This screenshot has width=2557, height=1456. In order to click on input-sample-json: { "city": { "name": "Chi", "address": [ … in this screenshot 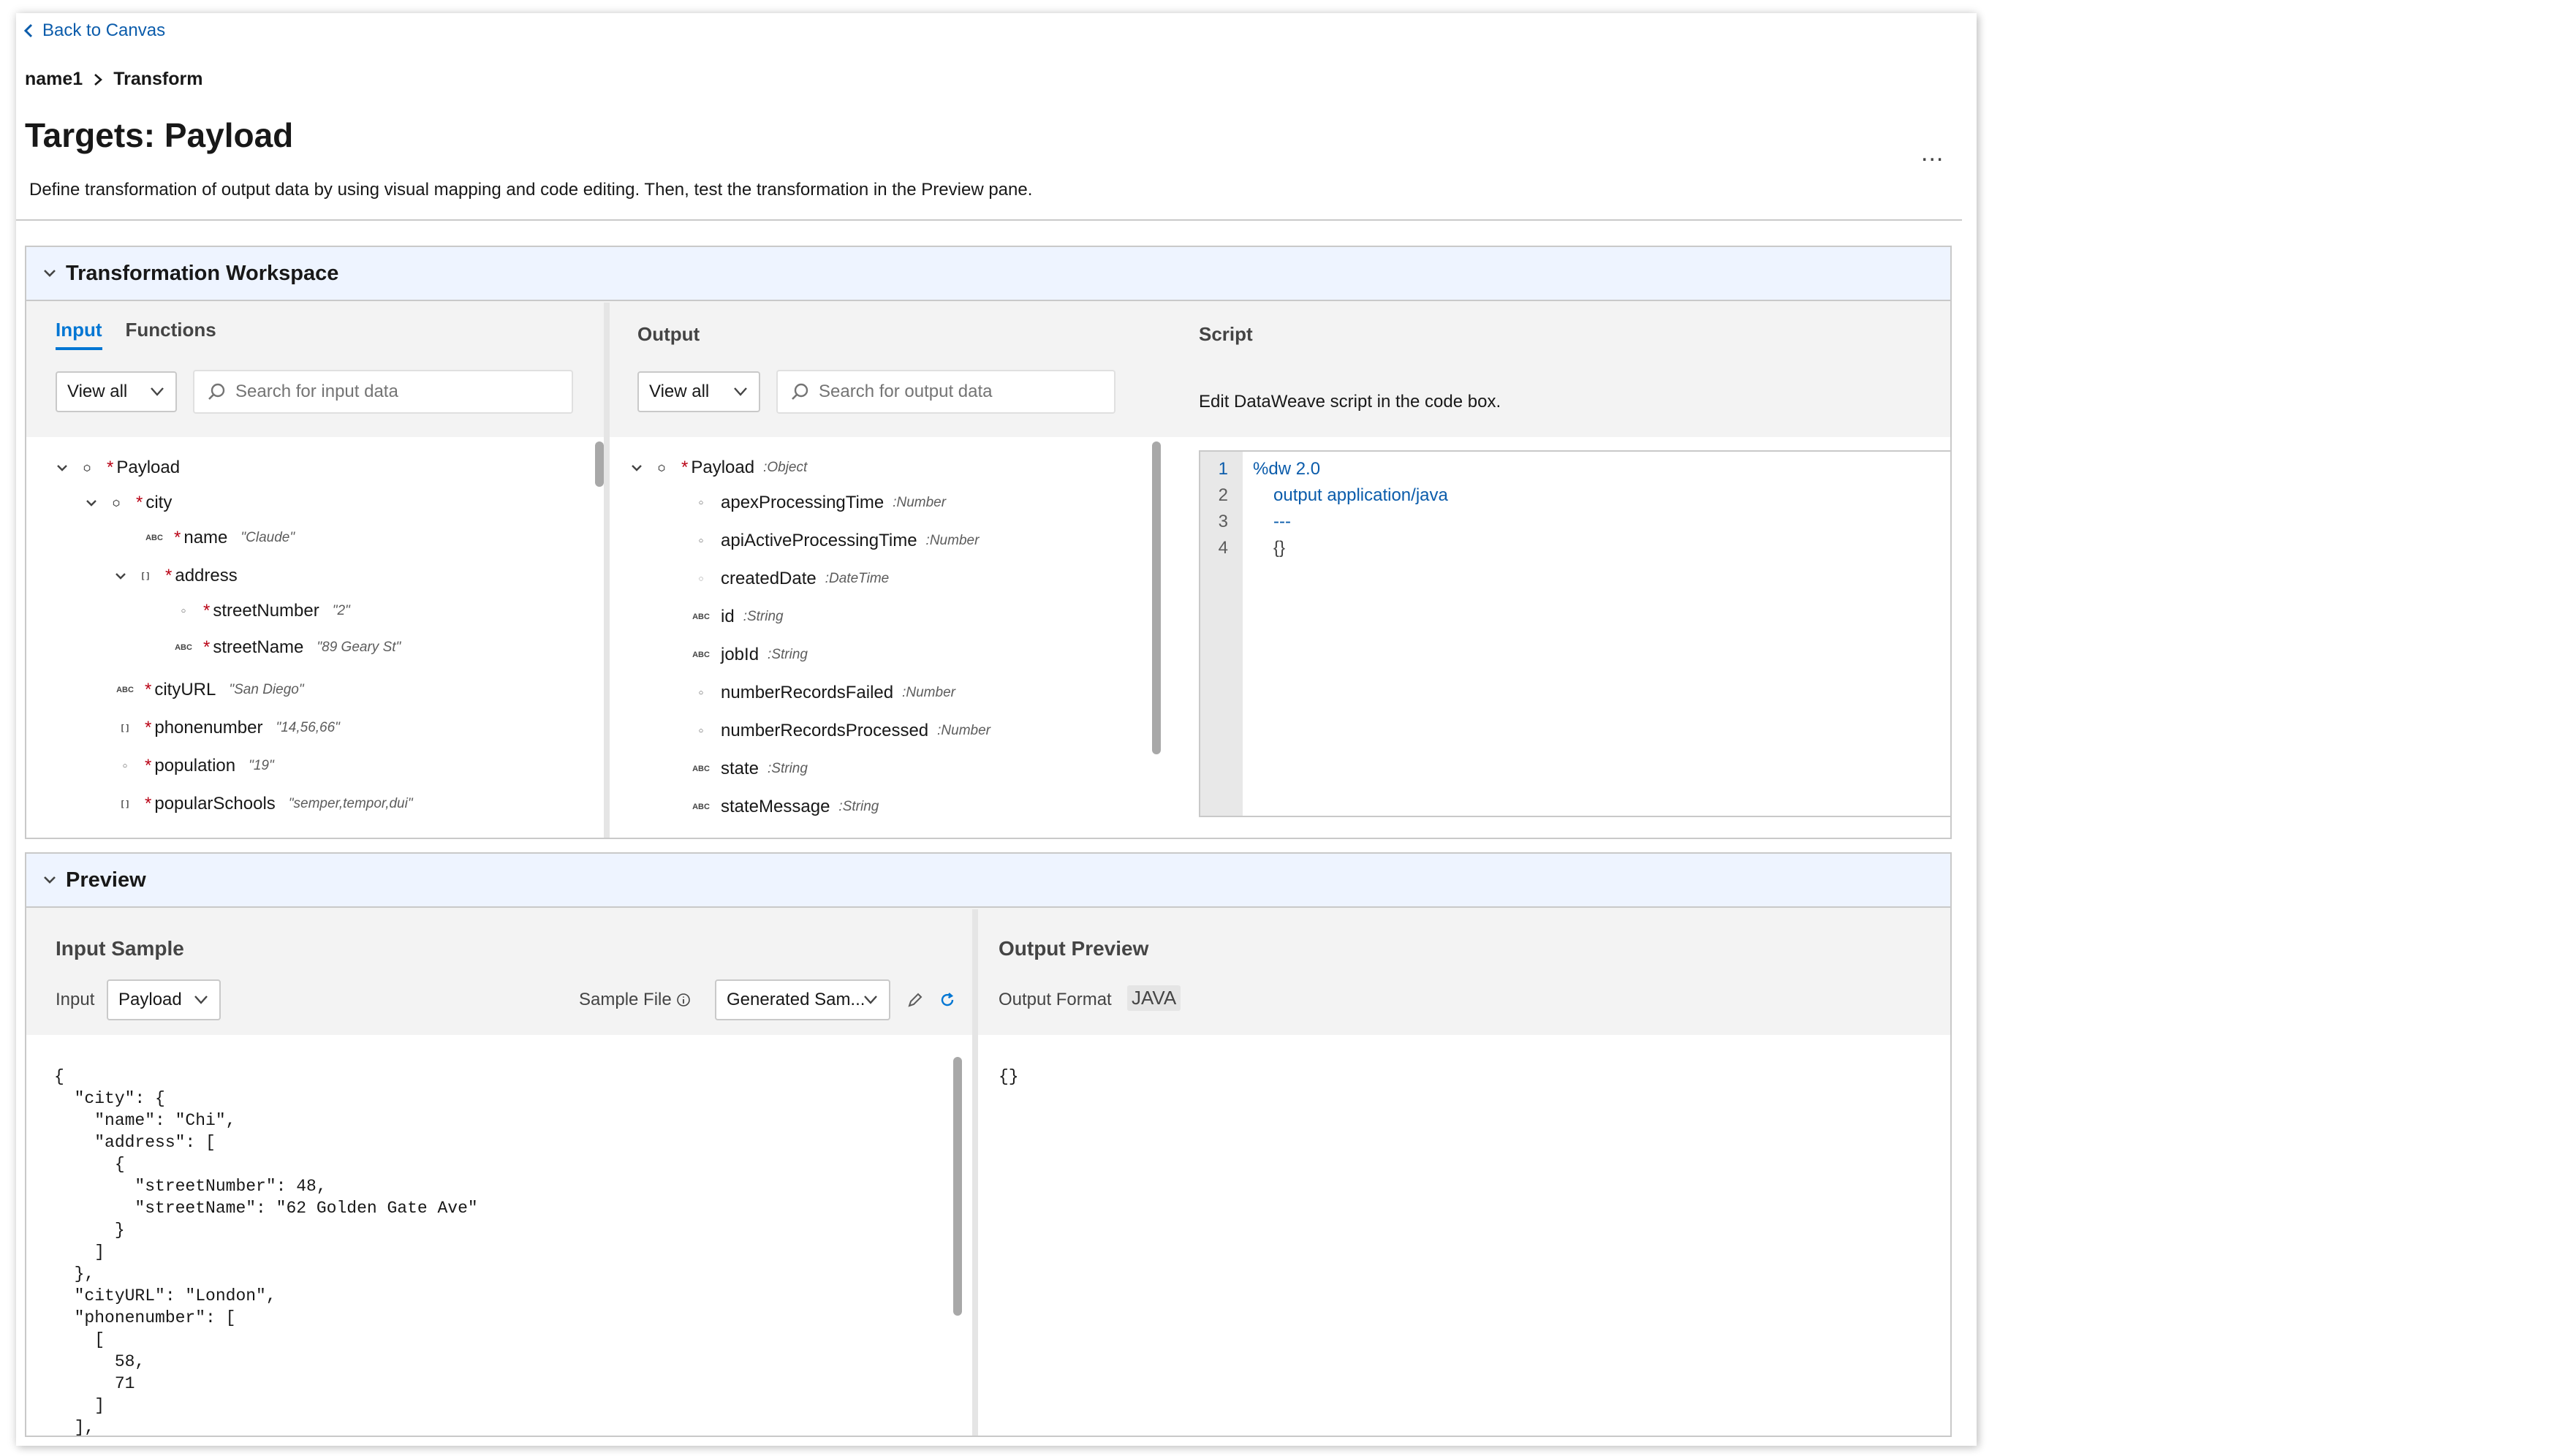, I will do `click(266, 1251)`.